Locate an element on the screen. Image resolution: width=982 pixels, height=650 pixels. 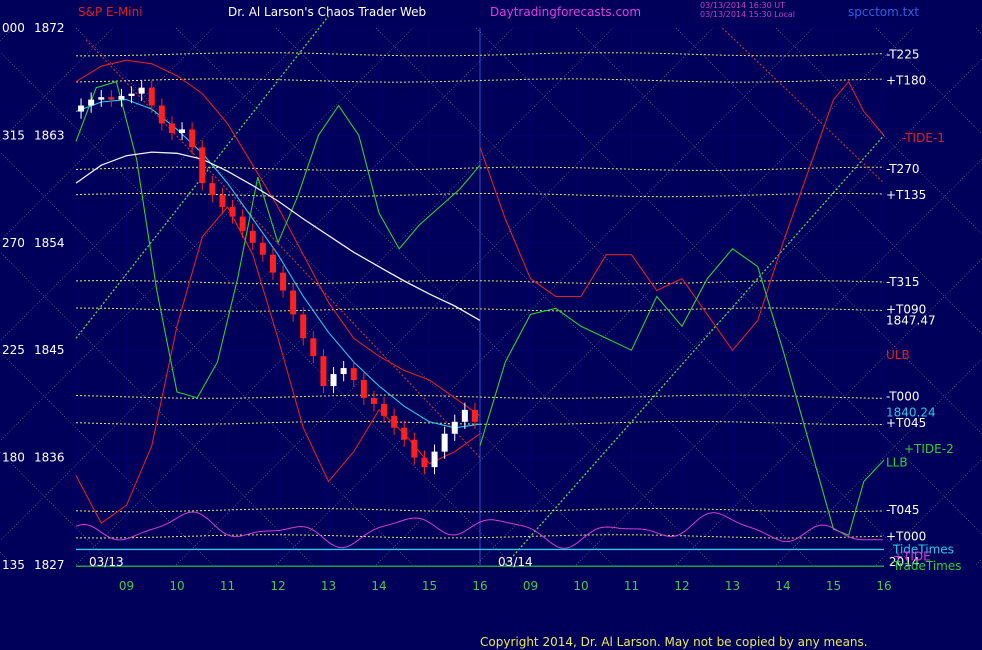
annotation-1: 1847.47 is located at coordinates (911, 321).